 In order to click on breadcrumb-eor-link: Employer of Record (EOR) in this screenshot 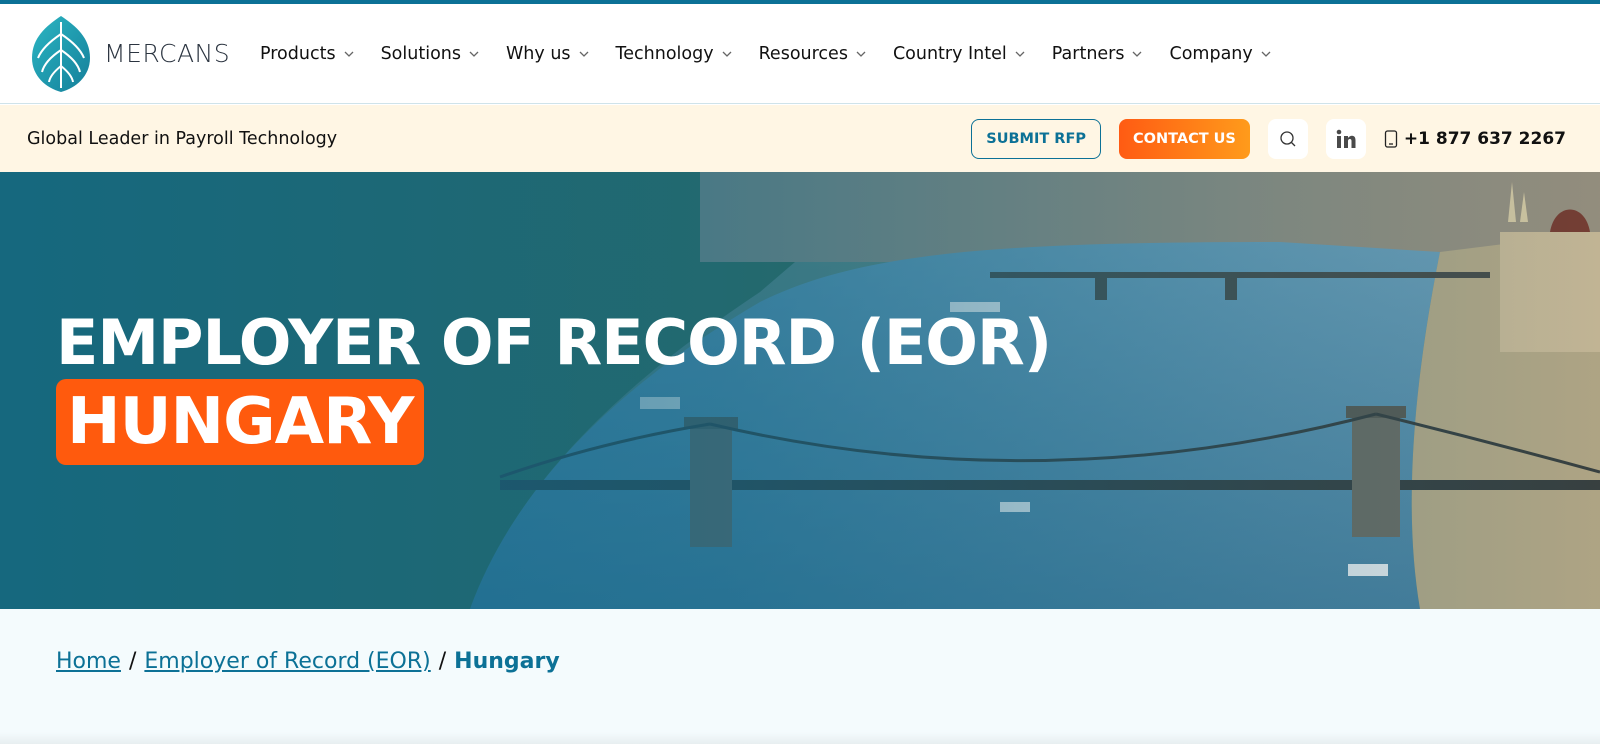, I will do `click(287, 661)`.